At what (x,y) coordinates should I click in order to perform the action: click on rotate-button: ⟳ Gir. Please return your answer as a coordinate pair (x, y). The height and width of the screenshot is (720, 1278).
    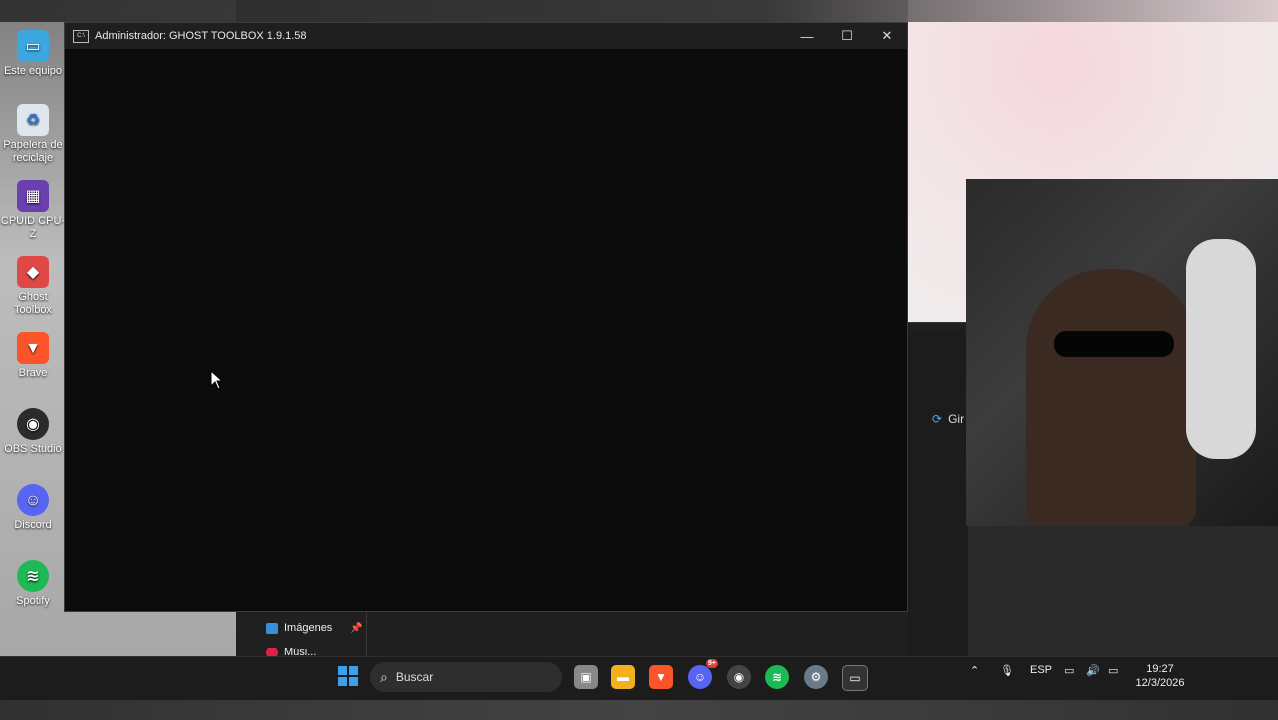
    Looking at the image, I should click on (948, 419).